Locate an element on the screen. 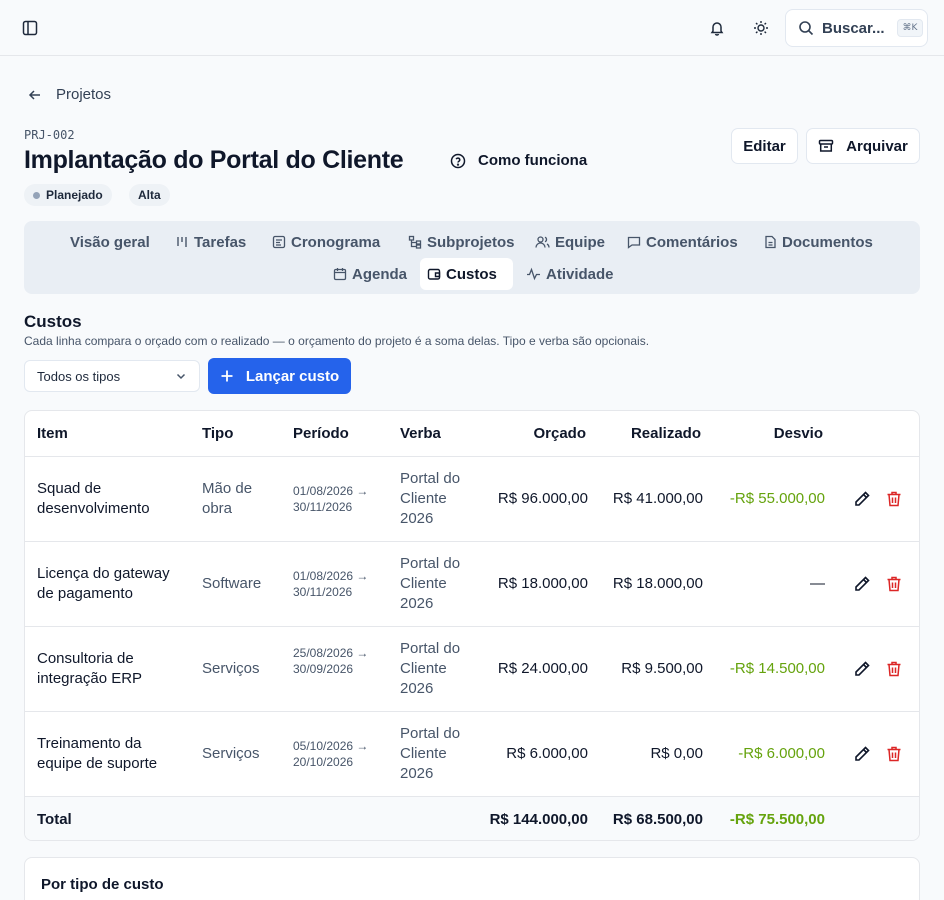 Image resolution: width=944 pixels, height=900 pixels. arrow-left-icon is located at coordinates (34, 94).